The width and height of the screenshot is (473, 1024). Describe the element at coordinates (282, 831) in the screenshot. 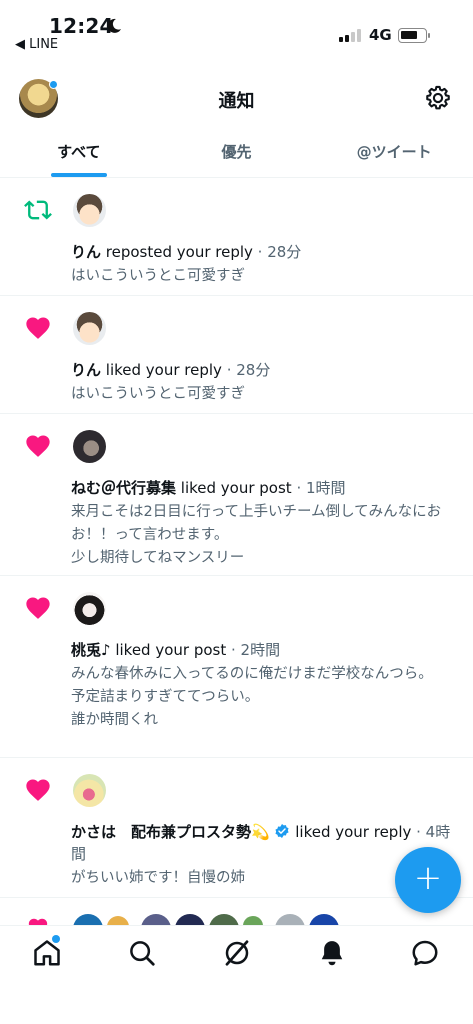

I see `verified-badge-icon` at that location.